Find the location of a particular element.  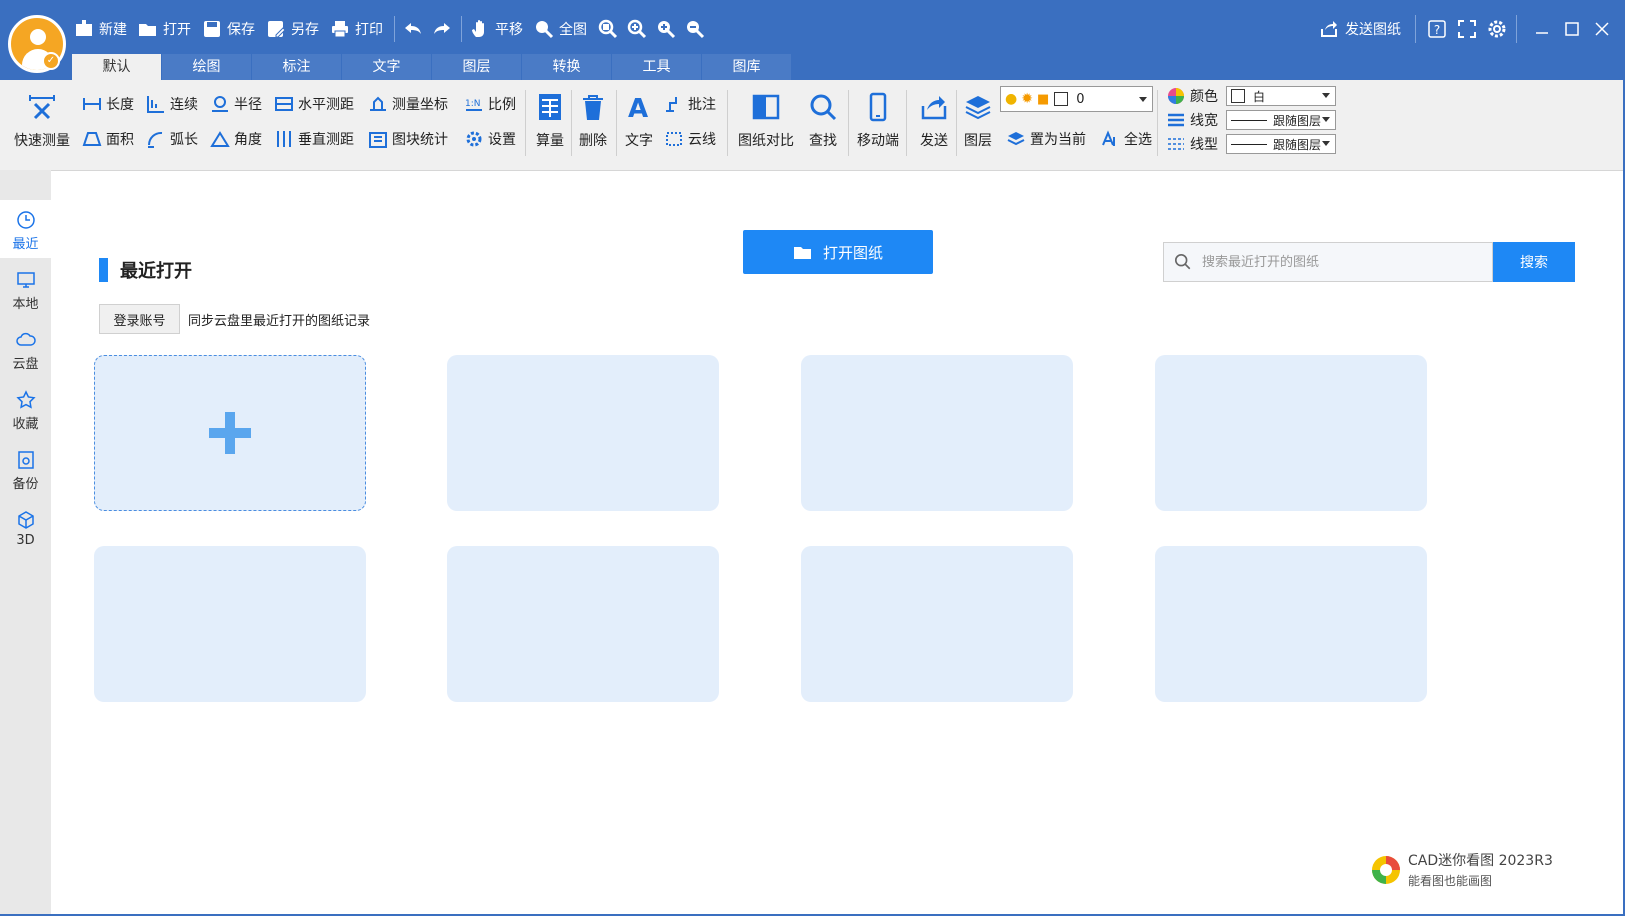

redo-icon is located at coordinates (442, 29).